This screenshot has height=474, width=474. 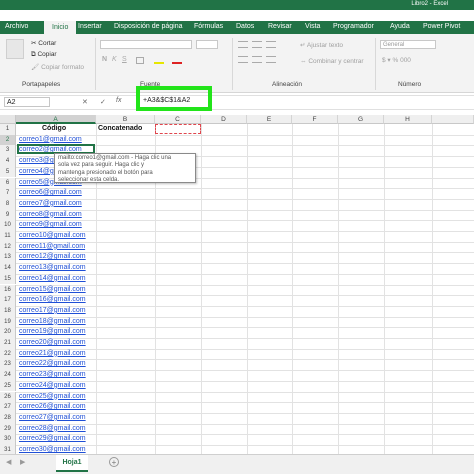 What do you see at coordinates (271, 44) in the screenshot?
I see `align-bottom-icon` at bounding box center [271, 44].